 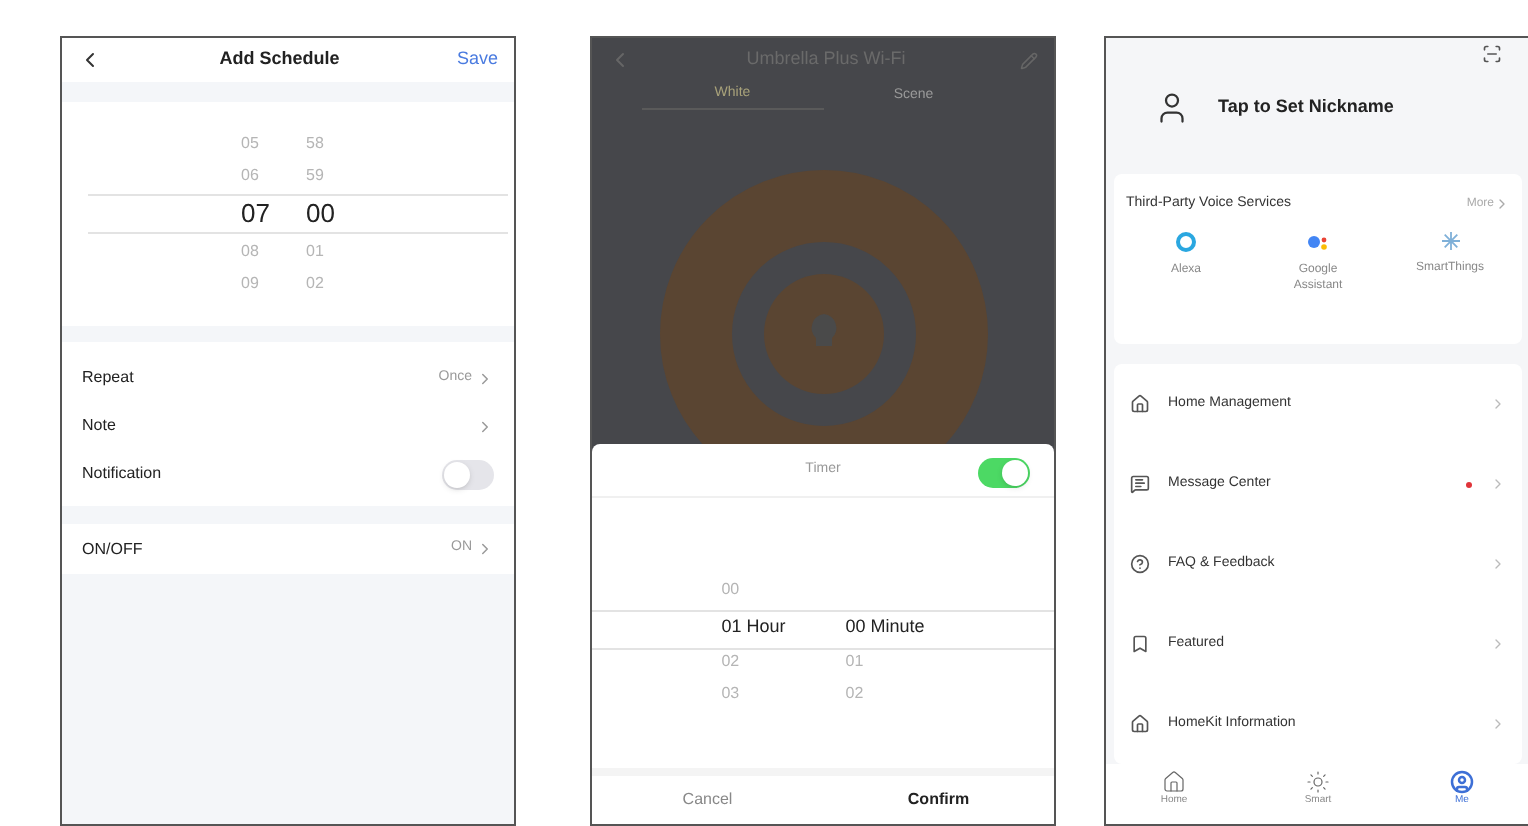 I want to click on picker-value: 07, so click(x=255, y=214).